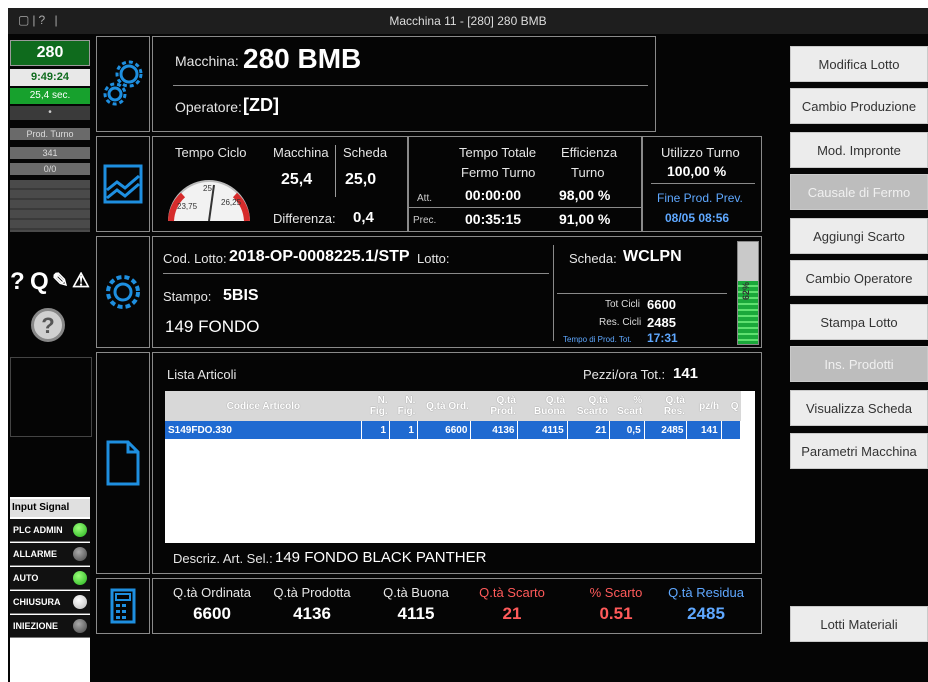 Image resolution: width=928 pixels, height=682 pixels. Describe the element at coordinates (731, 406) in the screenshot. I see `table-column-header: Q` at that location.